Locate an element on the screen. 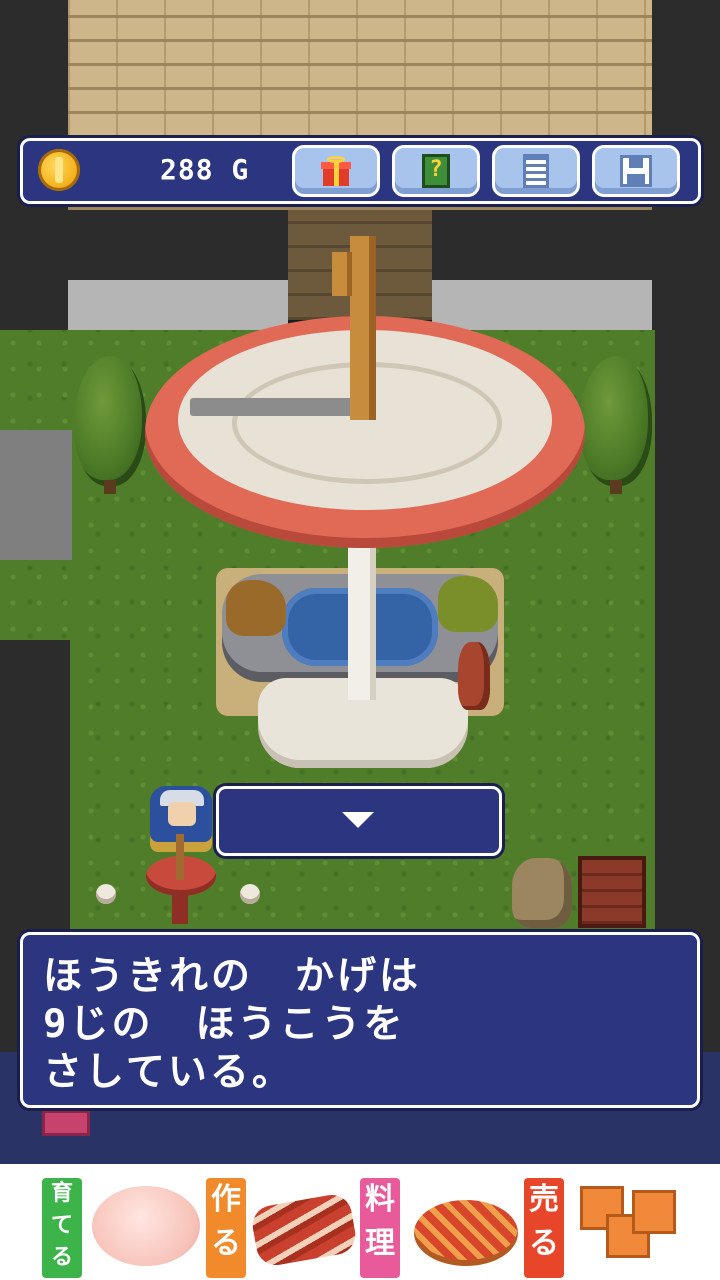  ad-tag-cook: 料理 is located at coordinates (380, 1228).